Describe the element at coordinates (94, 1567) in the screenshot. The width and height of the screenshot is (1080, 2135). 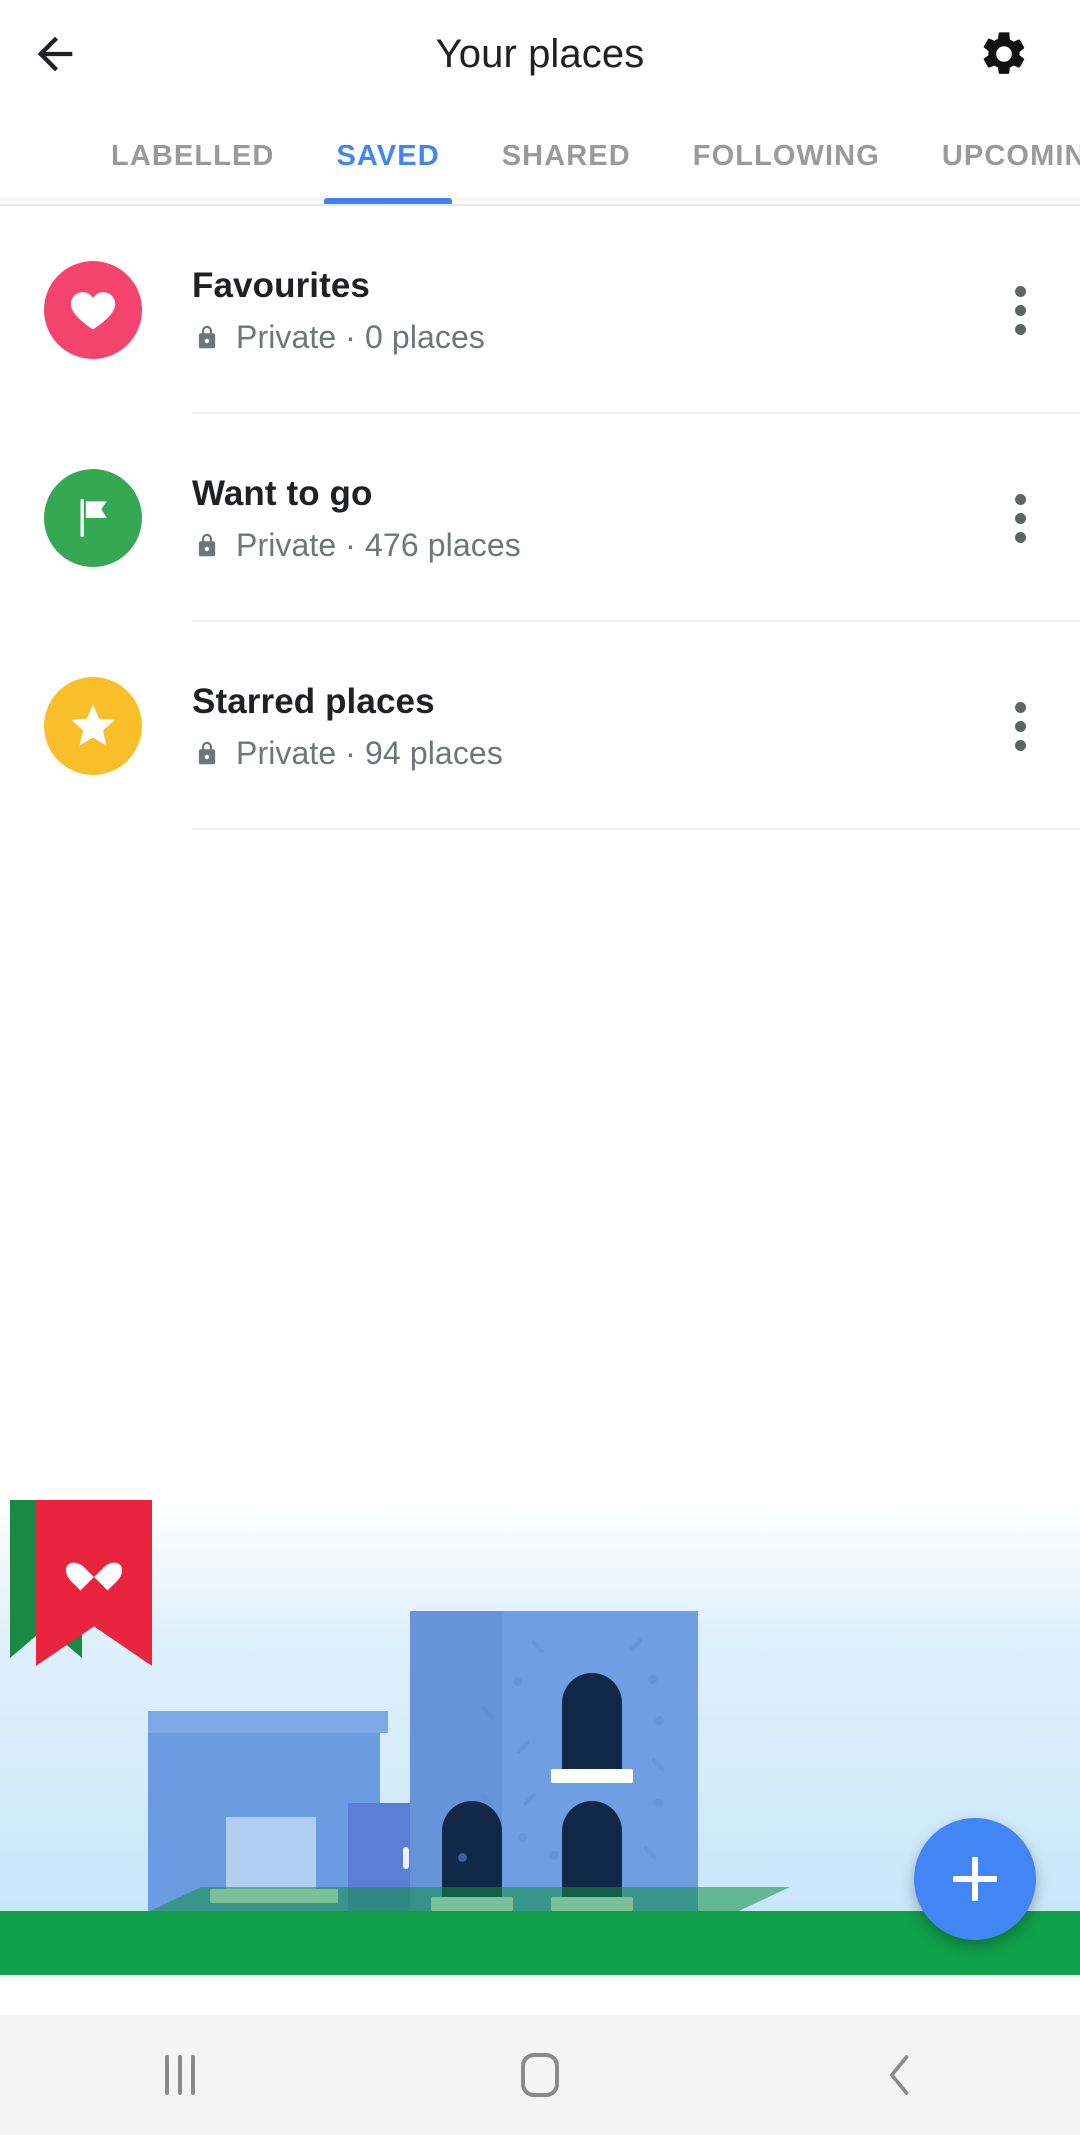
I see `banner-heart-icon` at that location.